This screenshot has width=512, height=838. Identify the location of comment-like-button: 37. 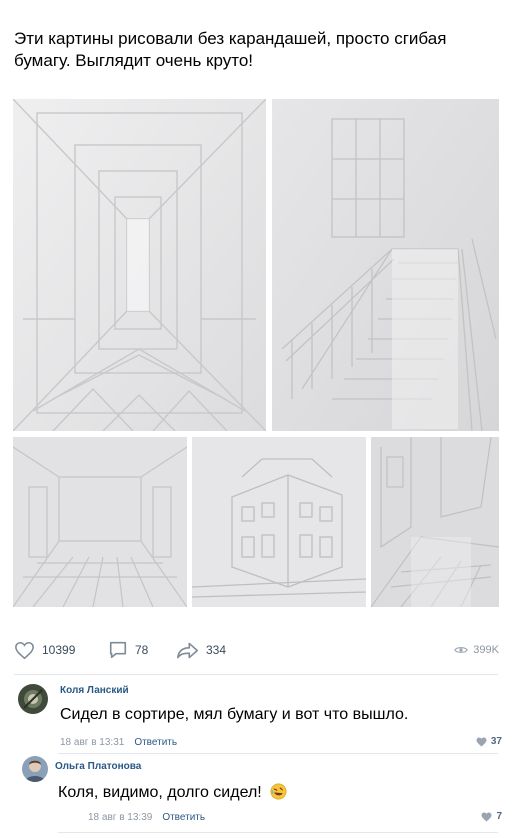
(489, 741).